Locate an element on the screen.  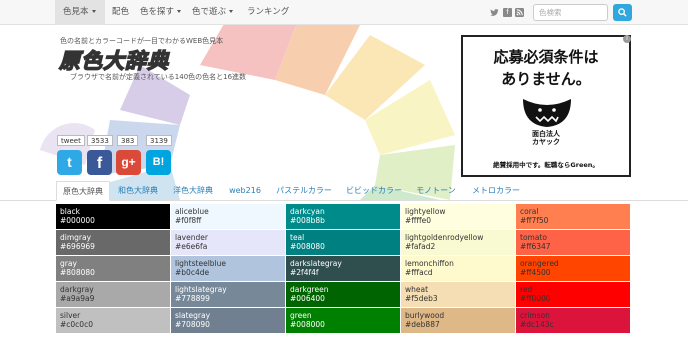
color-swatch: crimson #dc143c is located at coordinates (573, 320).